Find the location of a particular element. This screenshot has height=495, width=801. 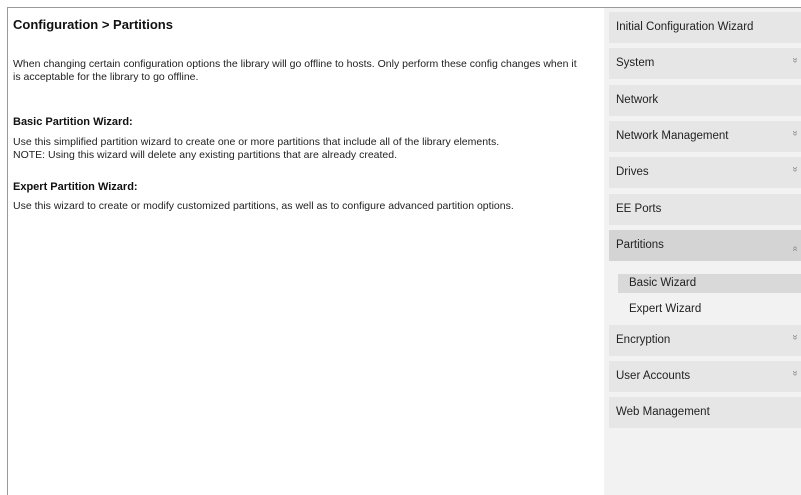

sidebar-item-drives: Drives » is located at coordinates (705, 172).